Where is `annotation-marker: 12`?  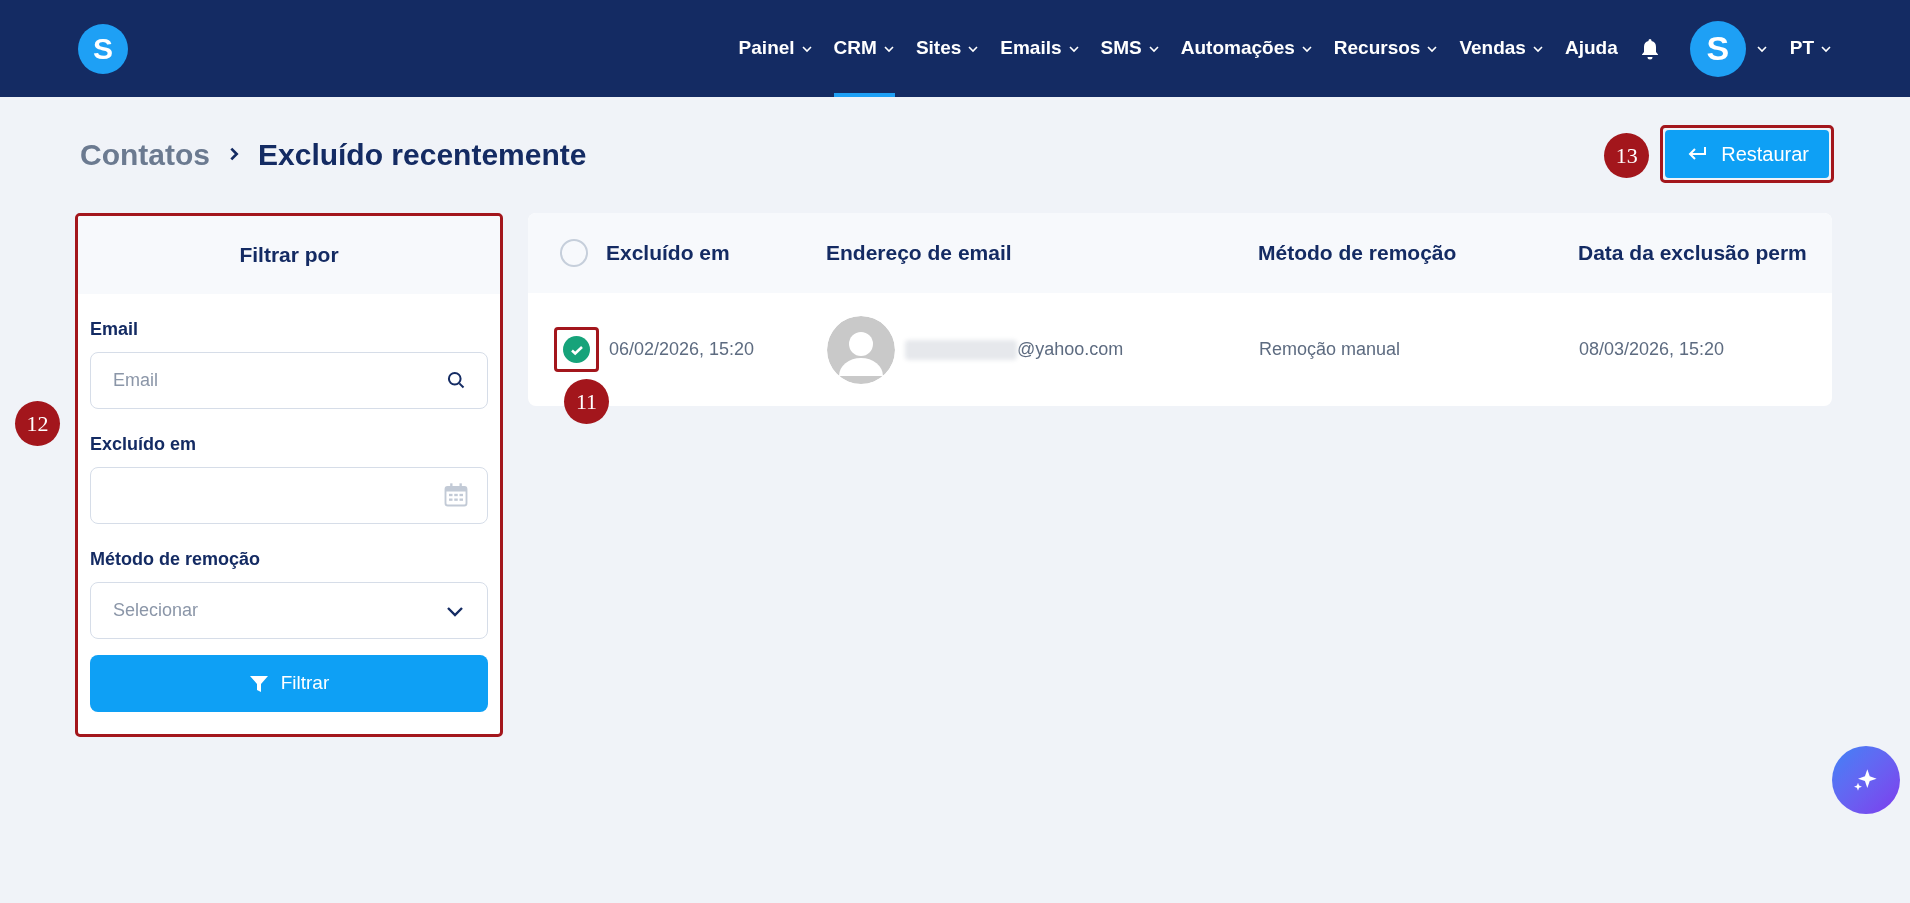
annotation-marker: 12 is located at coordinates (37, 423).